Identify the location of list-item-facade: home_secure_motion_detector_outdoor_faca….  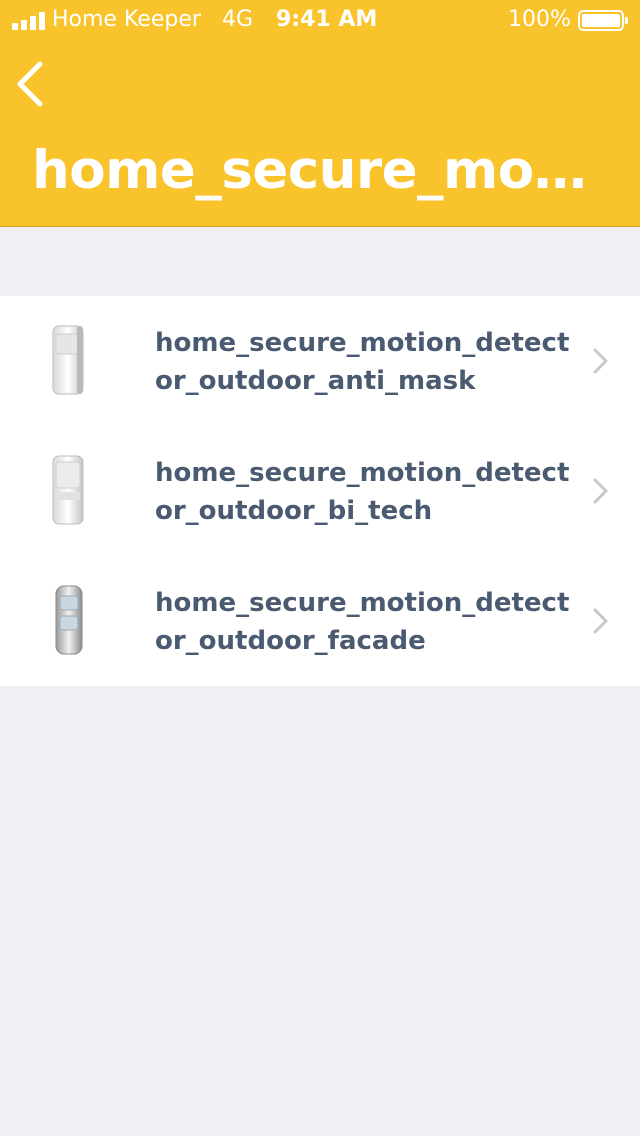
(320, 621).